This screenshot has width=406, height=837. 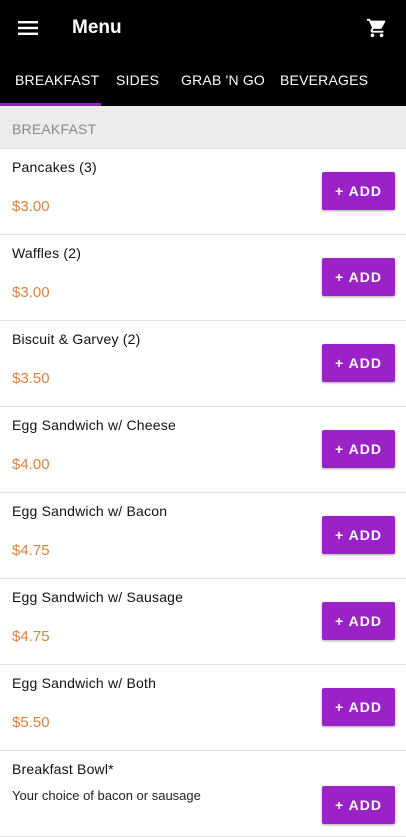 What do you see at coordinates (203, 278) in the screenshot?
I see `list-item: Waffles (2) $3.00 + ADD` at bounding box center [203, 278].